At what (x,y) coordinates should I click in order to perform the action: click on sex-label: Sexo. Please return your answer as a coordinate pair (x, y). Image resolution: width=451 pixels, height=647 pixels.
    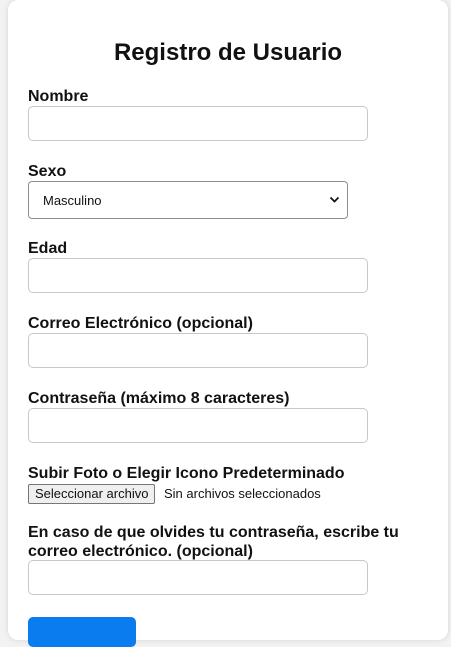
    Looking at the image, I should click on (47, 171).